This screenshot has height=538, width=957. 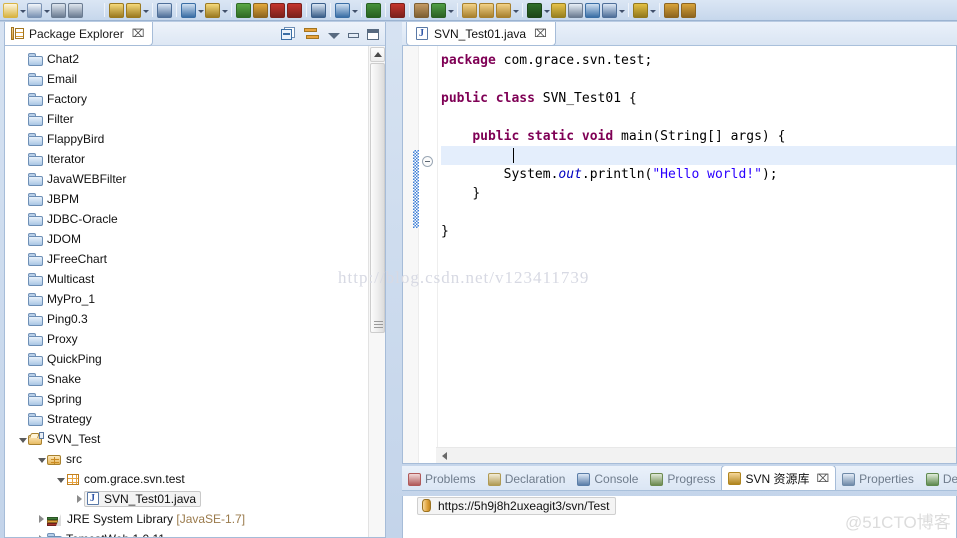 I want to click on build-all-icon, so click(x=116, y=10).